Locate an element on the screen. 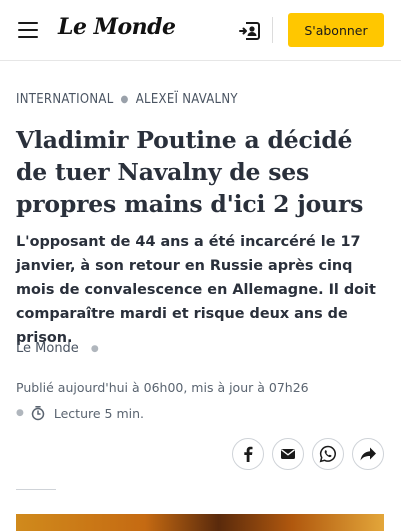 This screenshot has width=401, height=531. site-logo: Le Monde is located at coordinates (117, 27).